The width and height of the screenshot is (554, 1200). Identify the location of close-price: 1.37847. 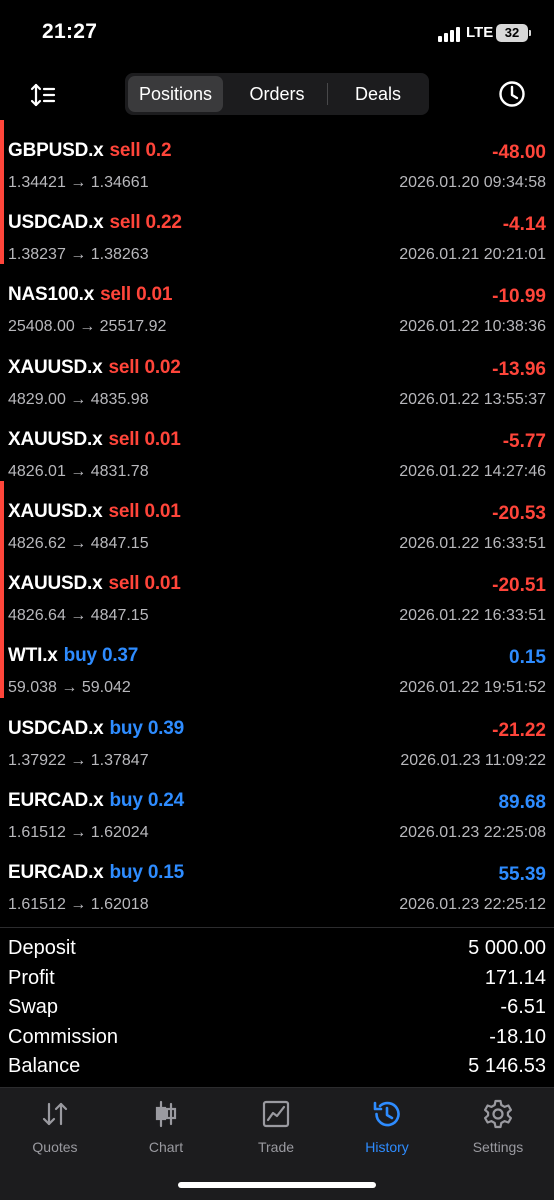
(119, 760).